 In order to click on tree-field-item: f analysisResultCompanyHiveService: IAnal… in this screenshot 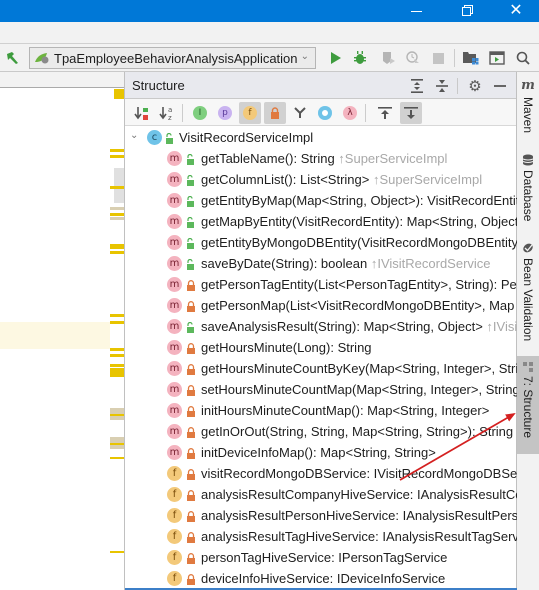, I will do `click(321, 494)`.